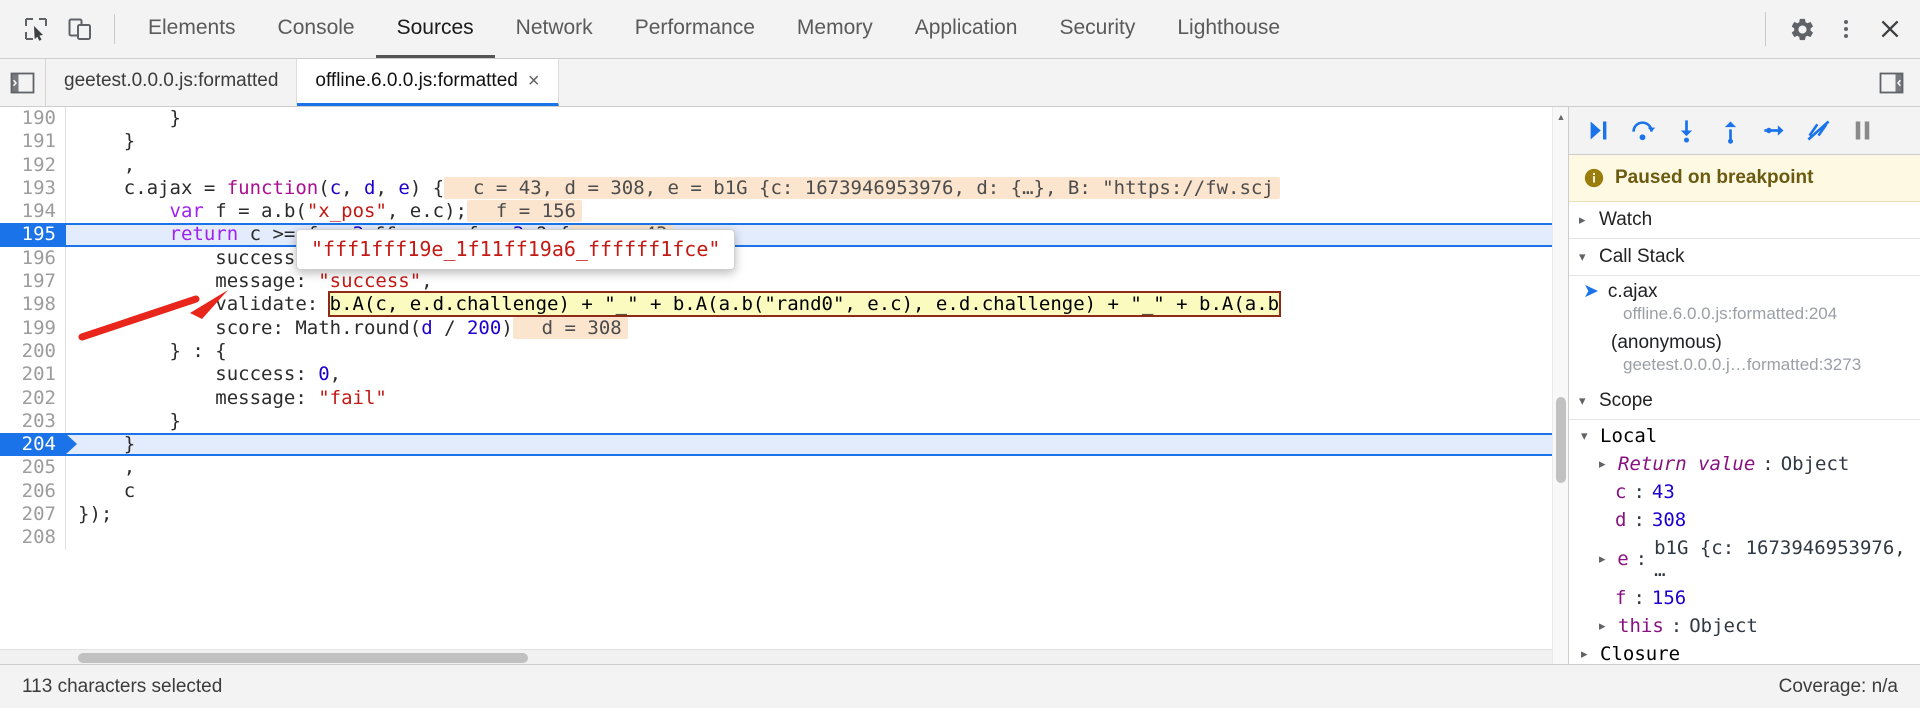  I want to click on scope-entry-f: f : 156, so click(1744, 598).